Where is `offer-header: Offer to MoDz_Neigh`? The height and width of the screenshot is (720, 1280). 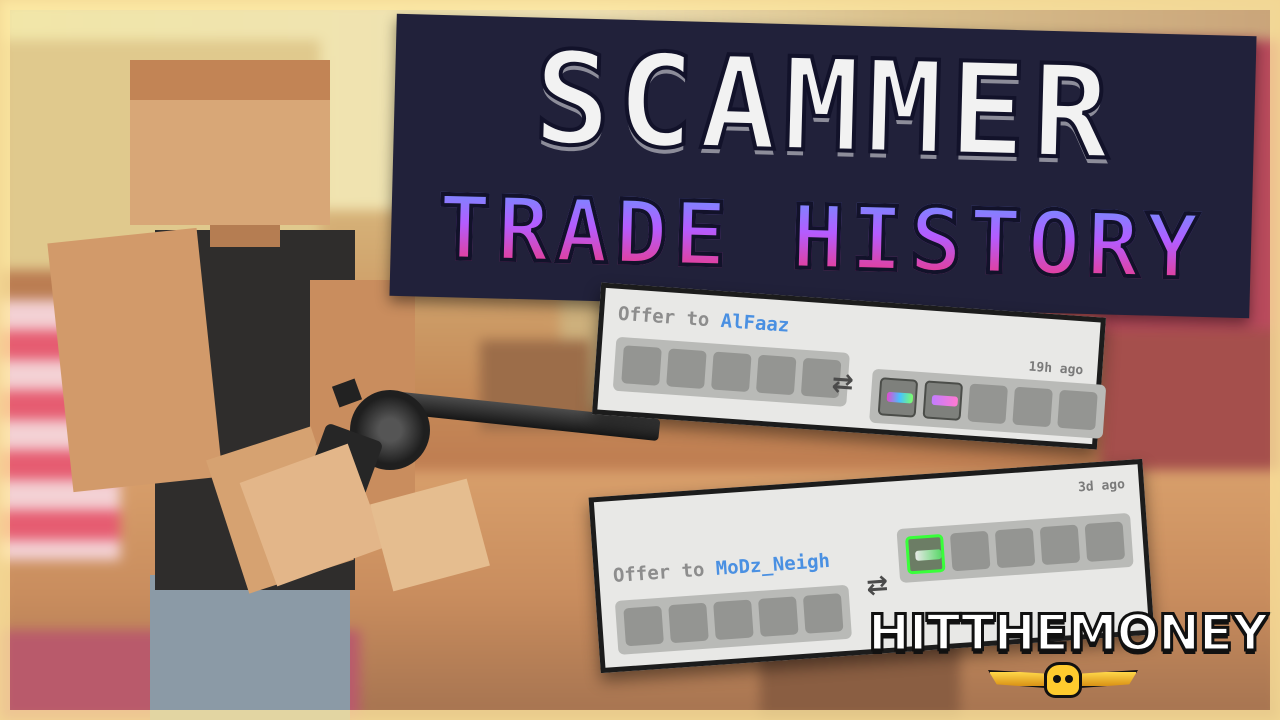 offer-header: Offer to MoDz_Neigh is located at coordinates (721, 568).